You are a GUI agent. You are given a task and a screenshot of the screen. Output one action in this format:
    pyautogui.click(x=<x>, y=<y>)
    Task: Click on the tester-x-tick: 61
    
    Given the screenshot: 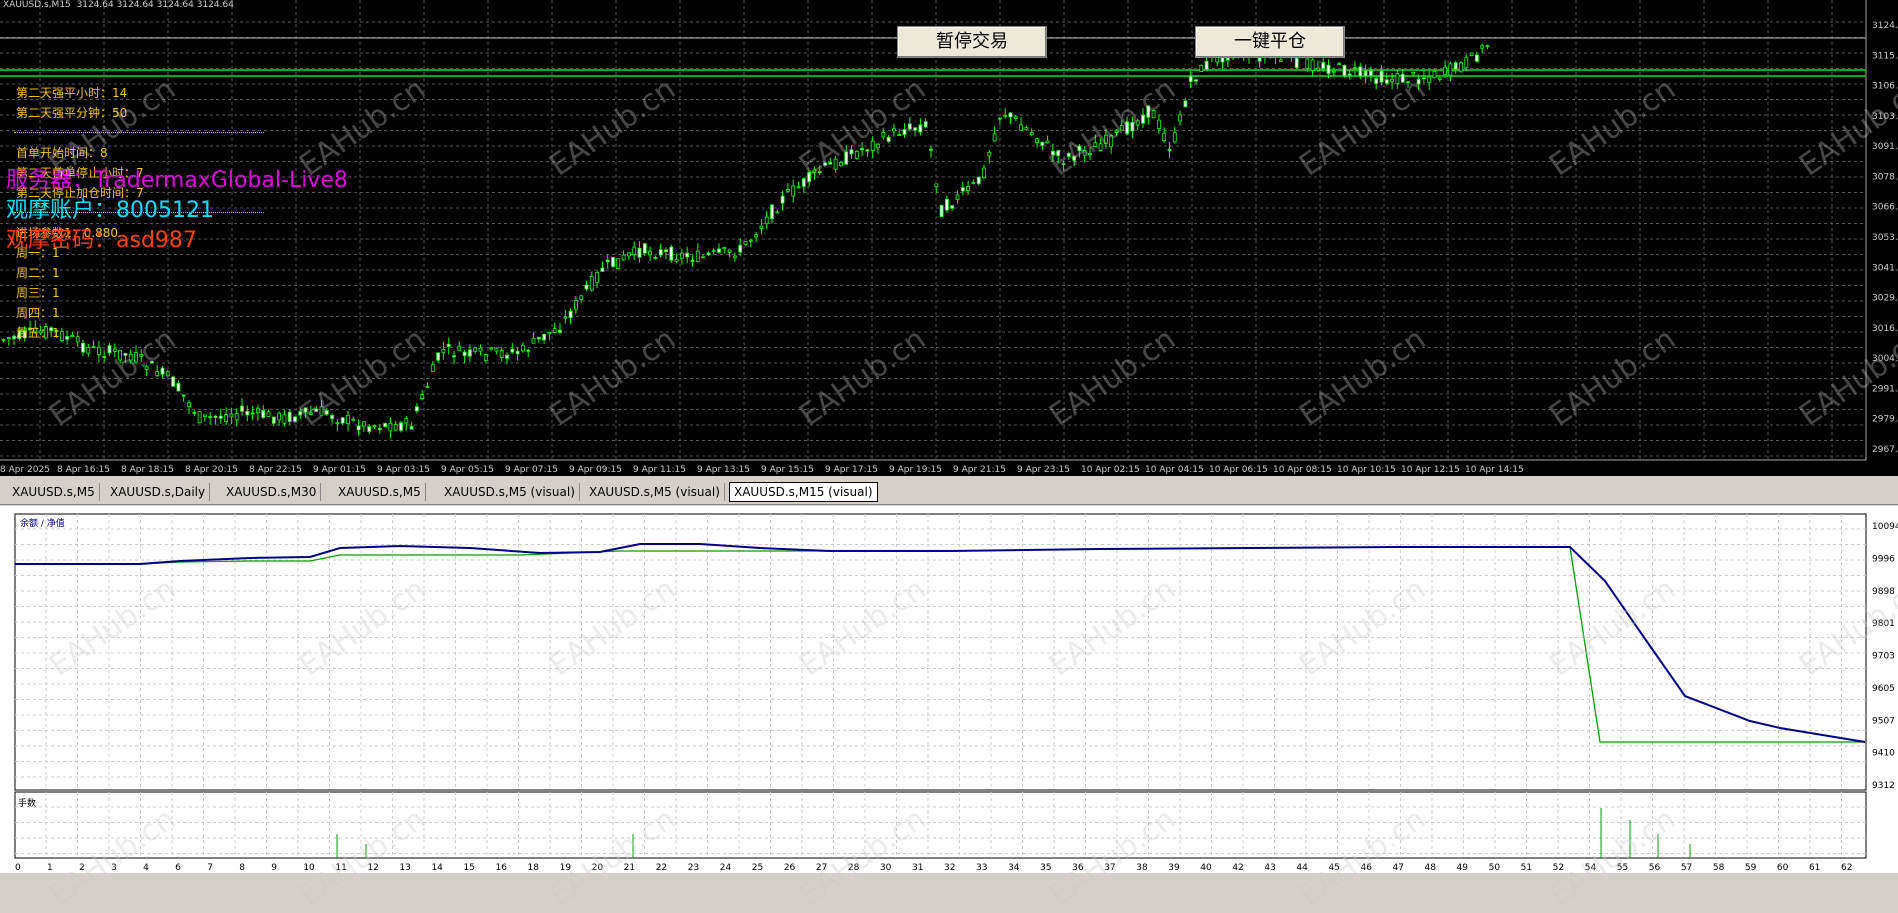 What is the action you would take?
    pyautogui.click(x=1814, y=868)
    